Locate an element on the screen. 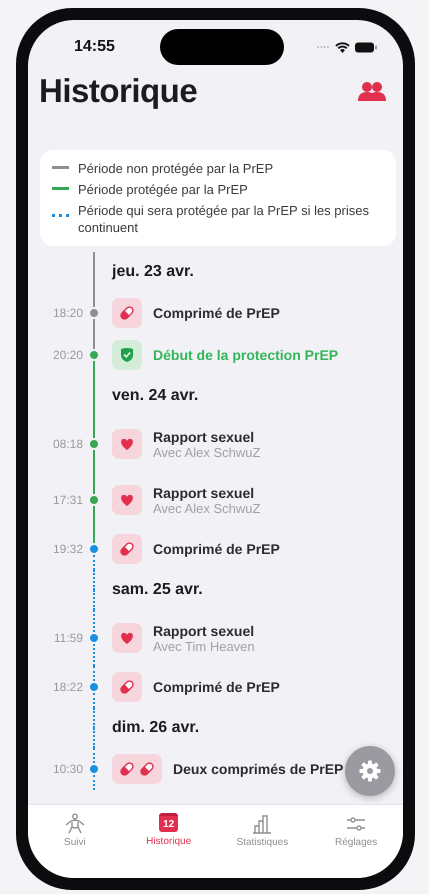 Image resolution: width=429 pixels, height=894 pixels. event-time: 18:20 is located at coordinates (67, 313).